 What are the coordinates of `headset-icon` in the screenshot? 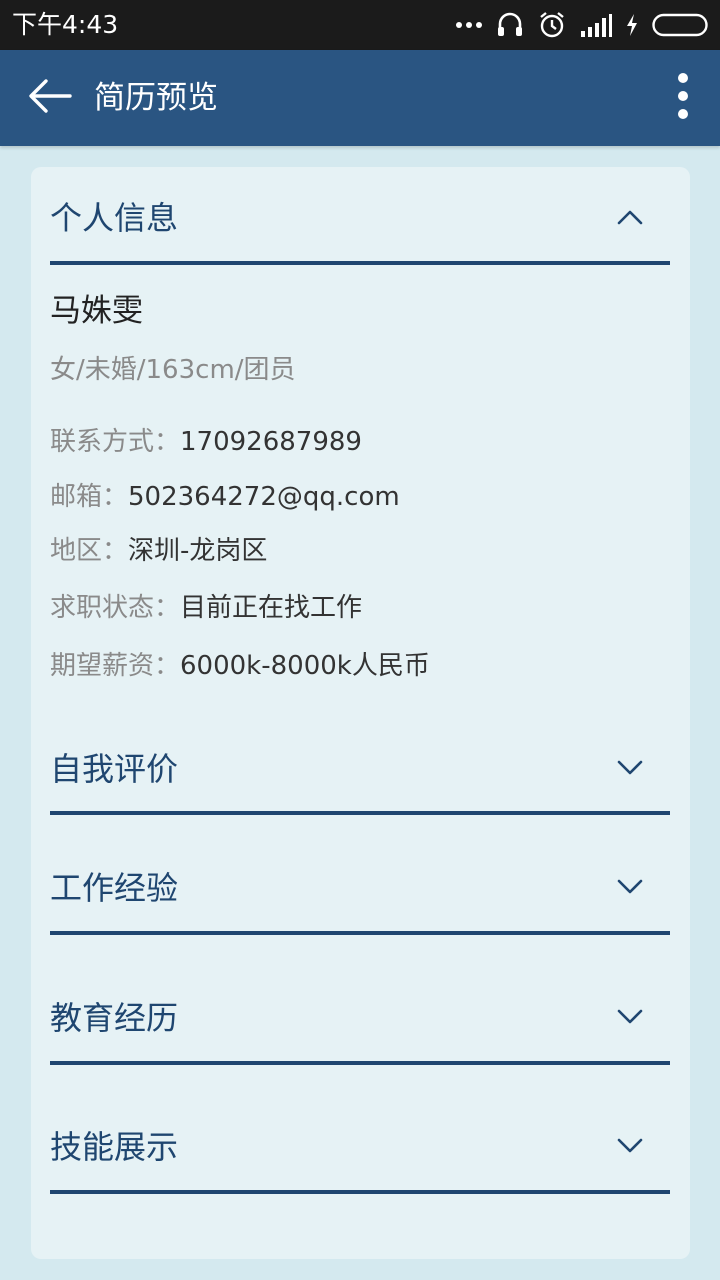 It's located at (510, 25).